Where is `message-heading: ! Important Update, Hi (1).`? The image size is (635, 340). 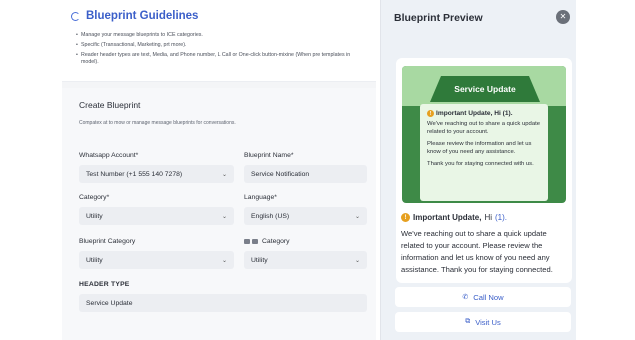 message-heading: ! Important Update, Hi (1). is located at coordinates (454, 217).